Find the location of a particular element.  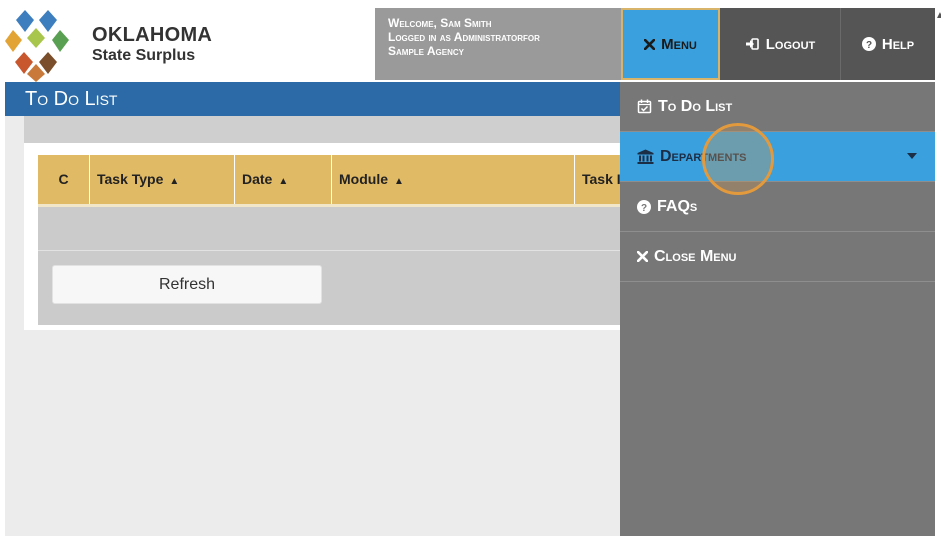

logout-button: Logout is located at coordinates (780, 44).